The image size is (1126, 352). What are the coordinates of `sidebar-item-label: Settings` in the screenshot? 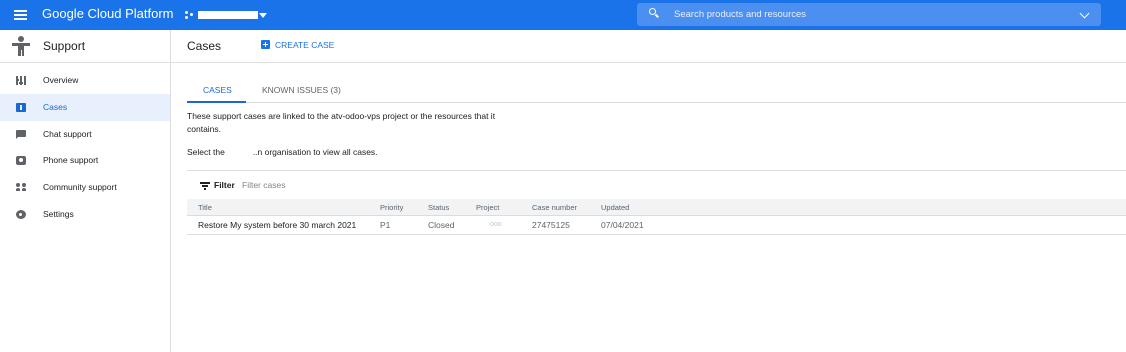 It's located at (58, 214).